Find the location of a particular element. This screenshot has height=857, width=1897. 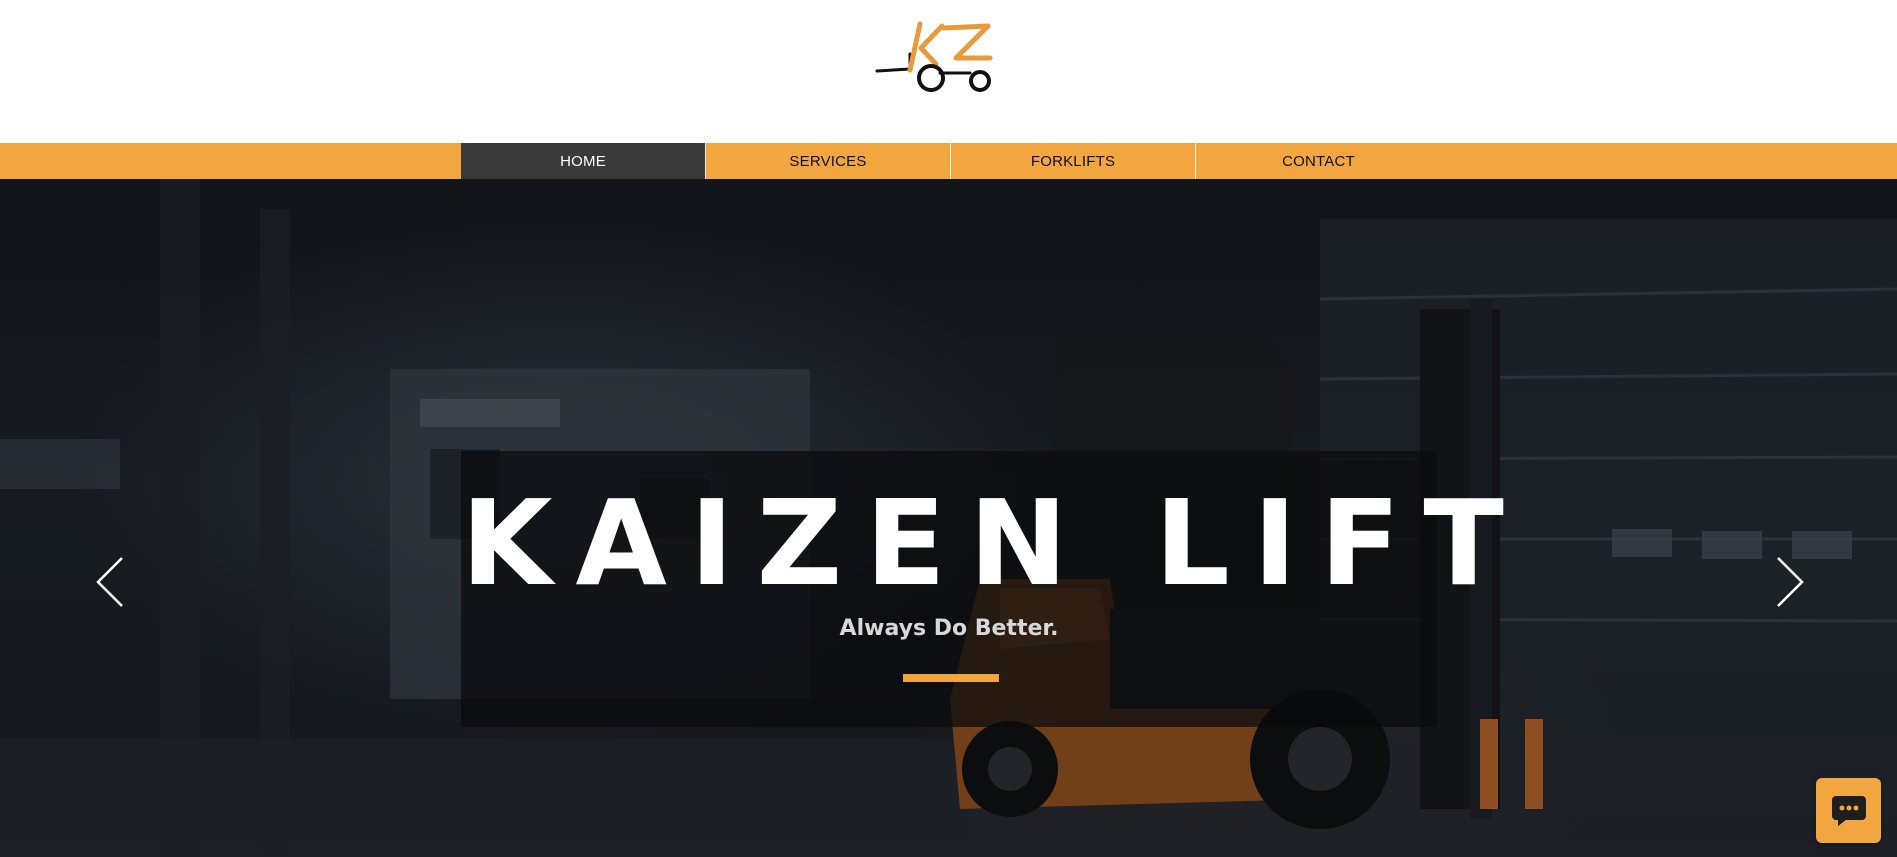

main-nav: HOME SERVICES FORKLIFTS CONTACT is located at coordinates (948, 161).